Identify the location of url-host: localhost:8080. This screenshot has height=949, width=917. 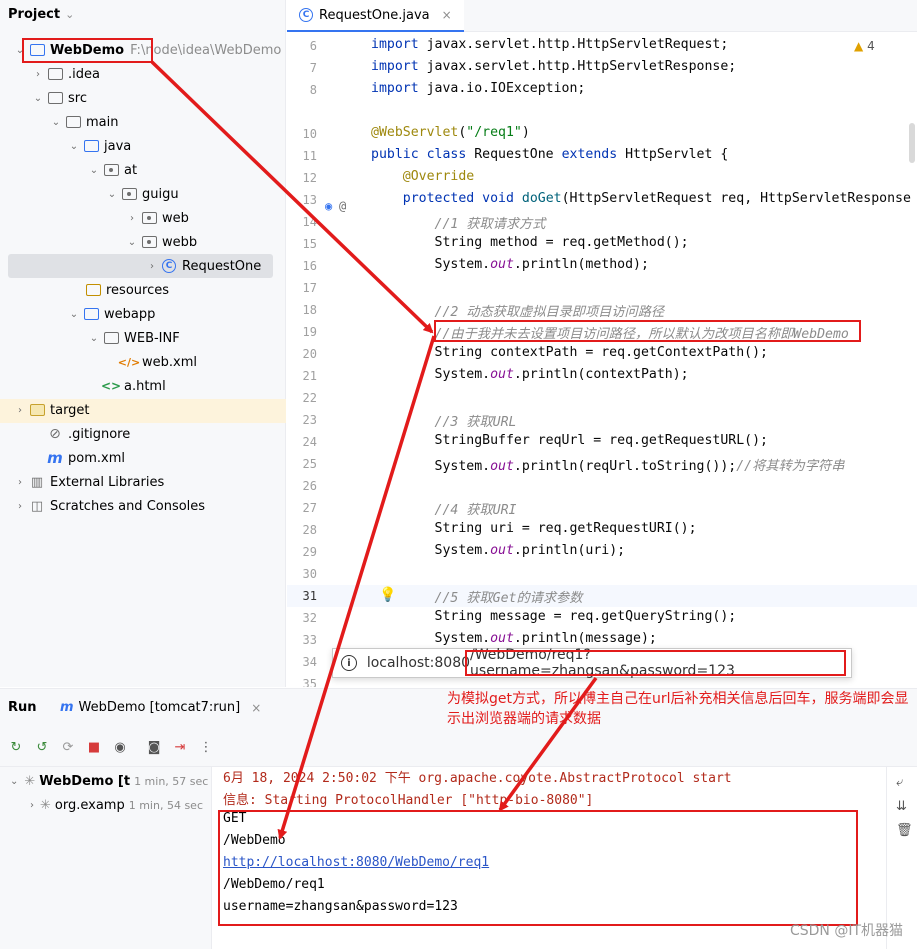
(418, 663).